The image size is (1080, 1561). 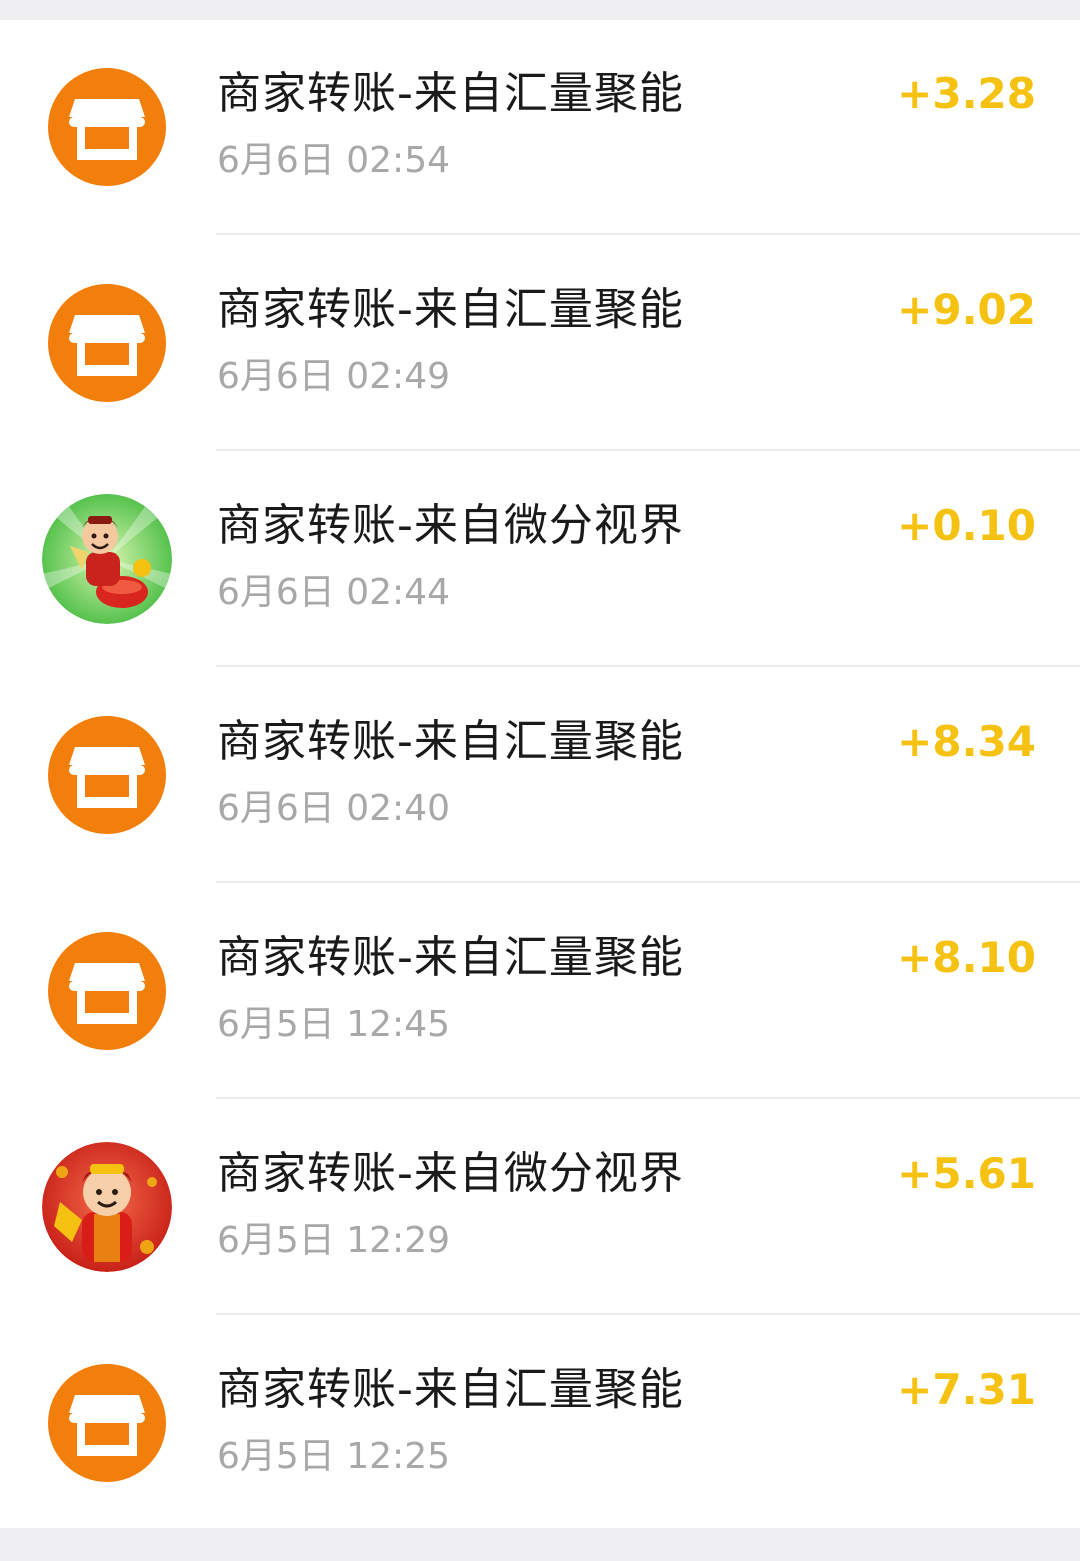 I want to click on transaction-time: 6月5日 12:29, so click(x=333, y=1240).